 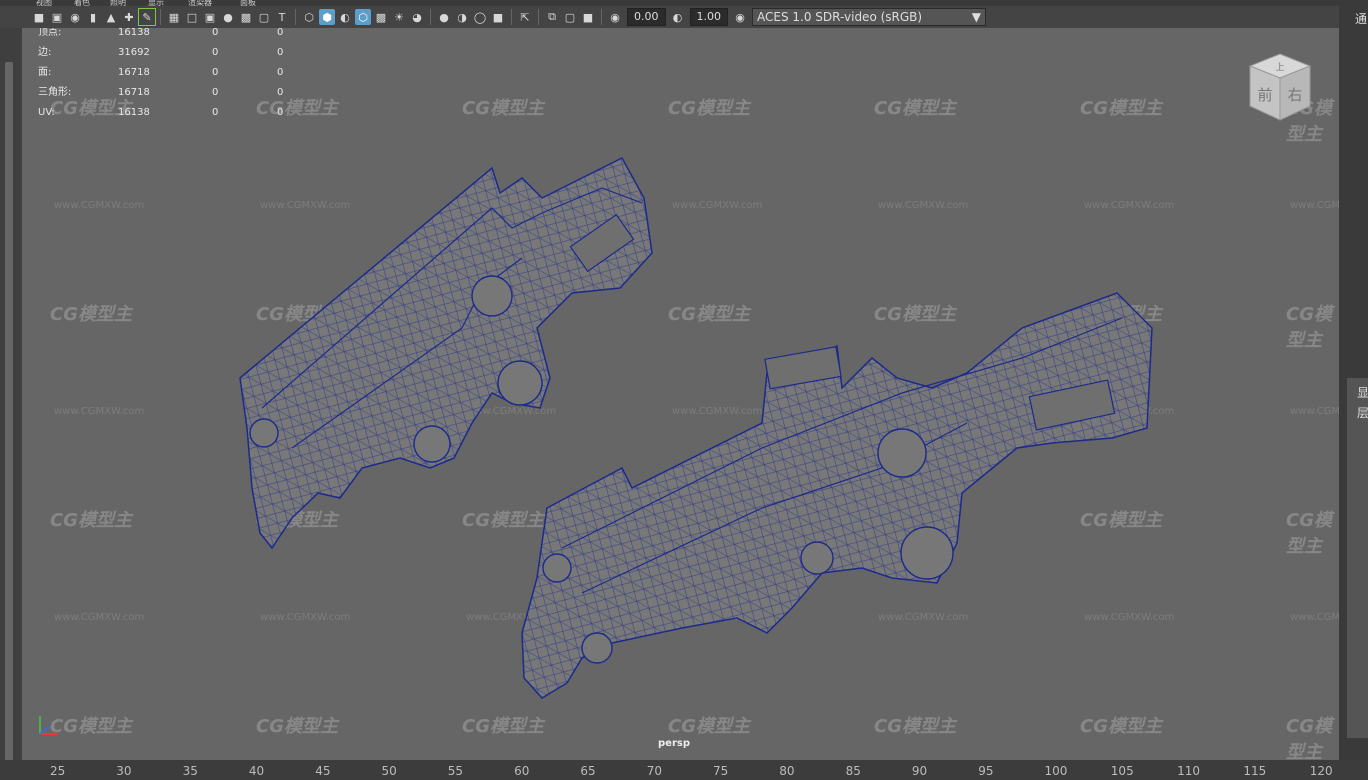 What do you see at coordinates (129, 17) in the screenshot?
I see `two-d-pan-icon: ✚` at bounding box center [129, 17].